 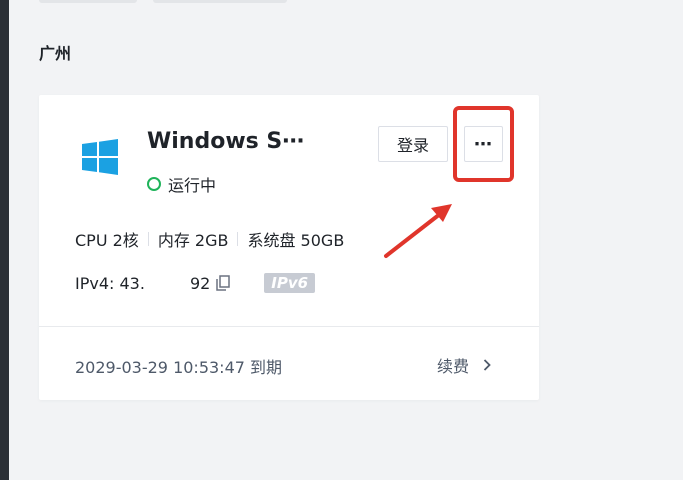 I want to click on spec-cpu: CPU 2核, so click(x=107, y=240).